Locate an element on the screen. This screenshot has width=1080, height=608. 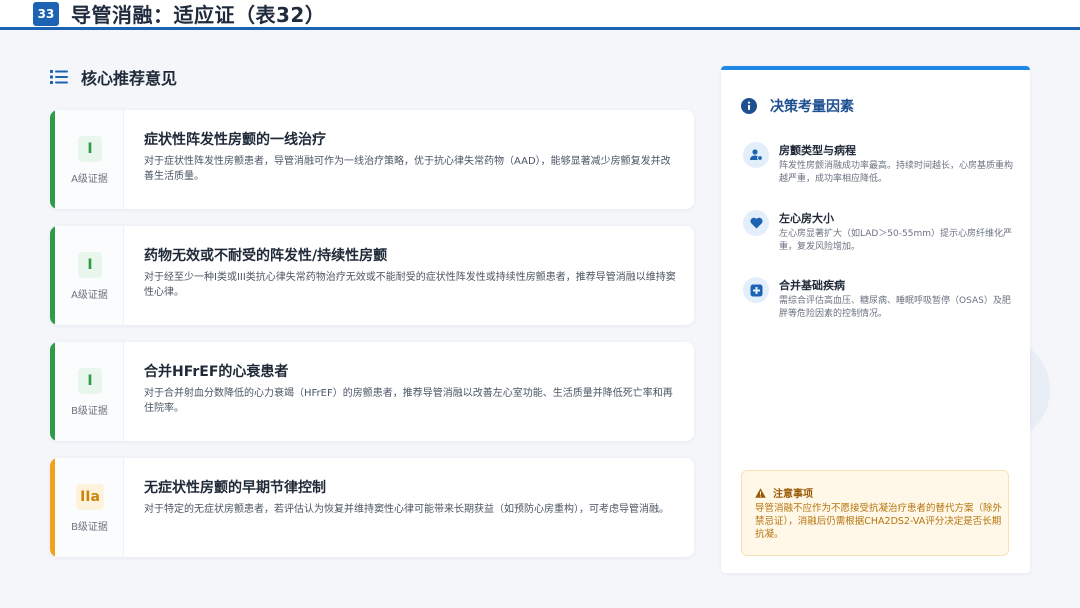
caution-header: 注意事项 is located at coordinates (784, 492).